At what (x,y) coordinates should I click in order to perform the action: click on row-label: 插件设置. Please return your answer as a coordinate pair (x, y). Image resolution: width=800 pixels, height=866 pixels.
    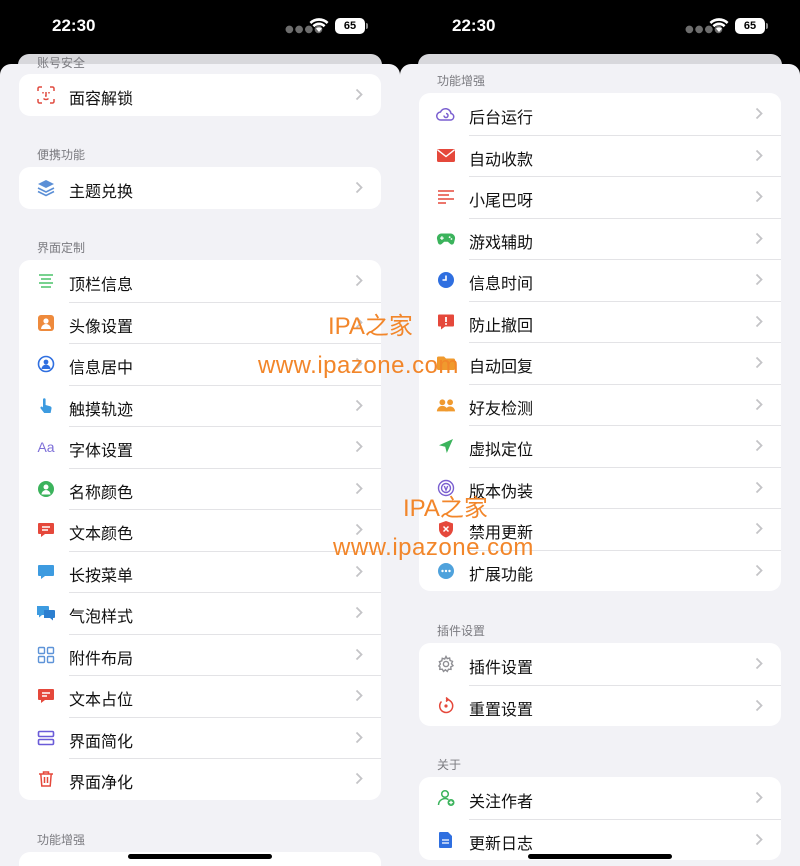
    Looking at the image, I should click on (501, 667).